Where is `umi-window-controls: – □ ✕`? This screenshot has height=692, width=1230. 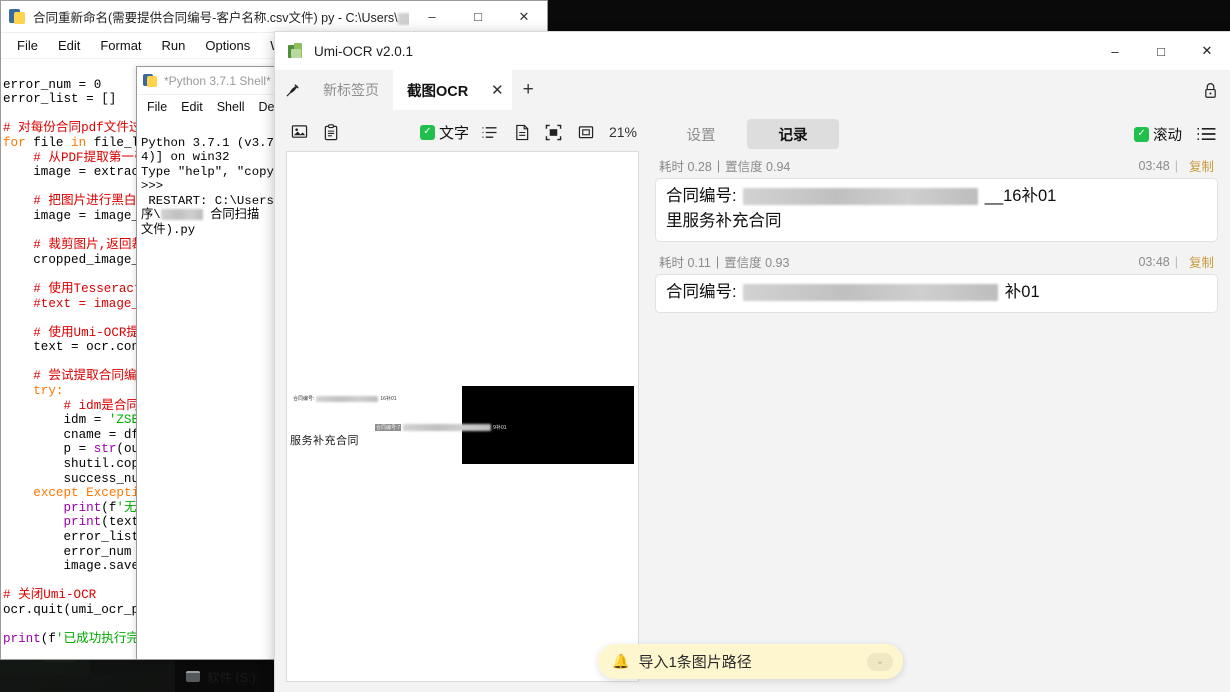 umi-window-controls: – □ ✕ is located at coordinates (1161, 51).